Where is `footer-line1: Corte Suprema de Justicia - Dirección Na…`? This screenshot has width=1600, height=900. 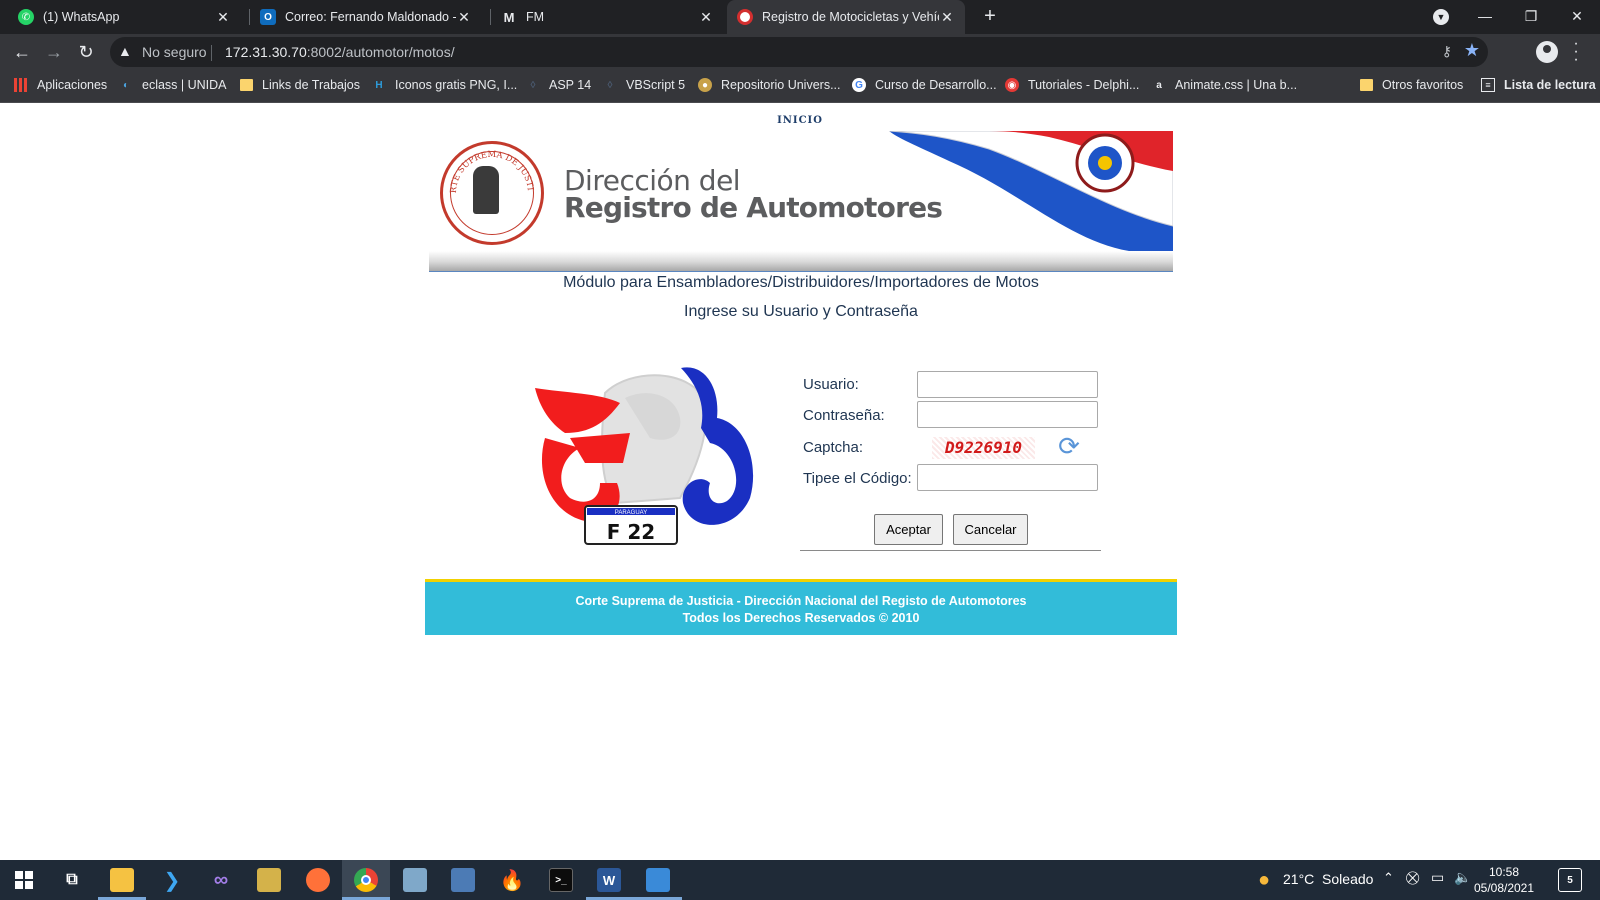
footer-line1: Corte Suprema de Justicia - Dirección Na… is located at coordinates (801, 601).